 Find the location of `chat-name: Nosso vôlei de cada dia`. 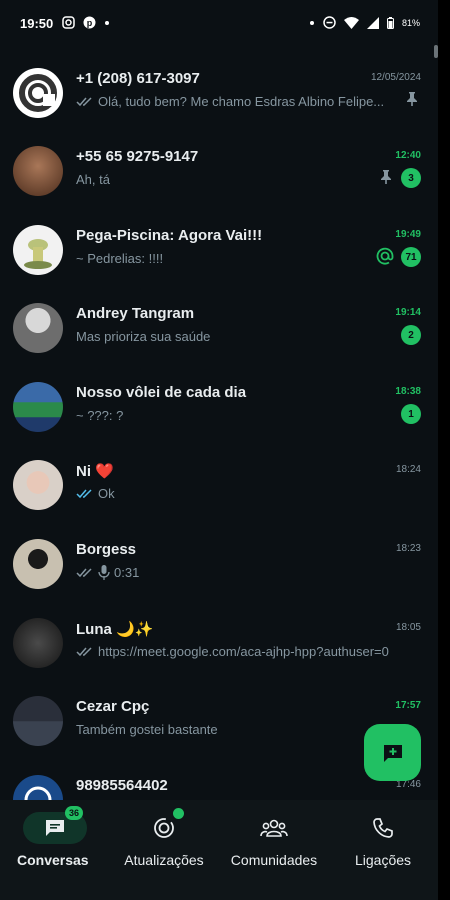

chat-name: Nosso vôlei de cada dia is located at coordinates (161, 392).